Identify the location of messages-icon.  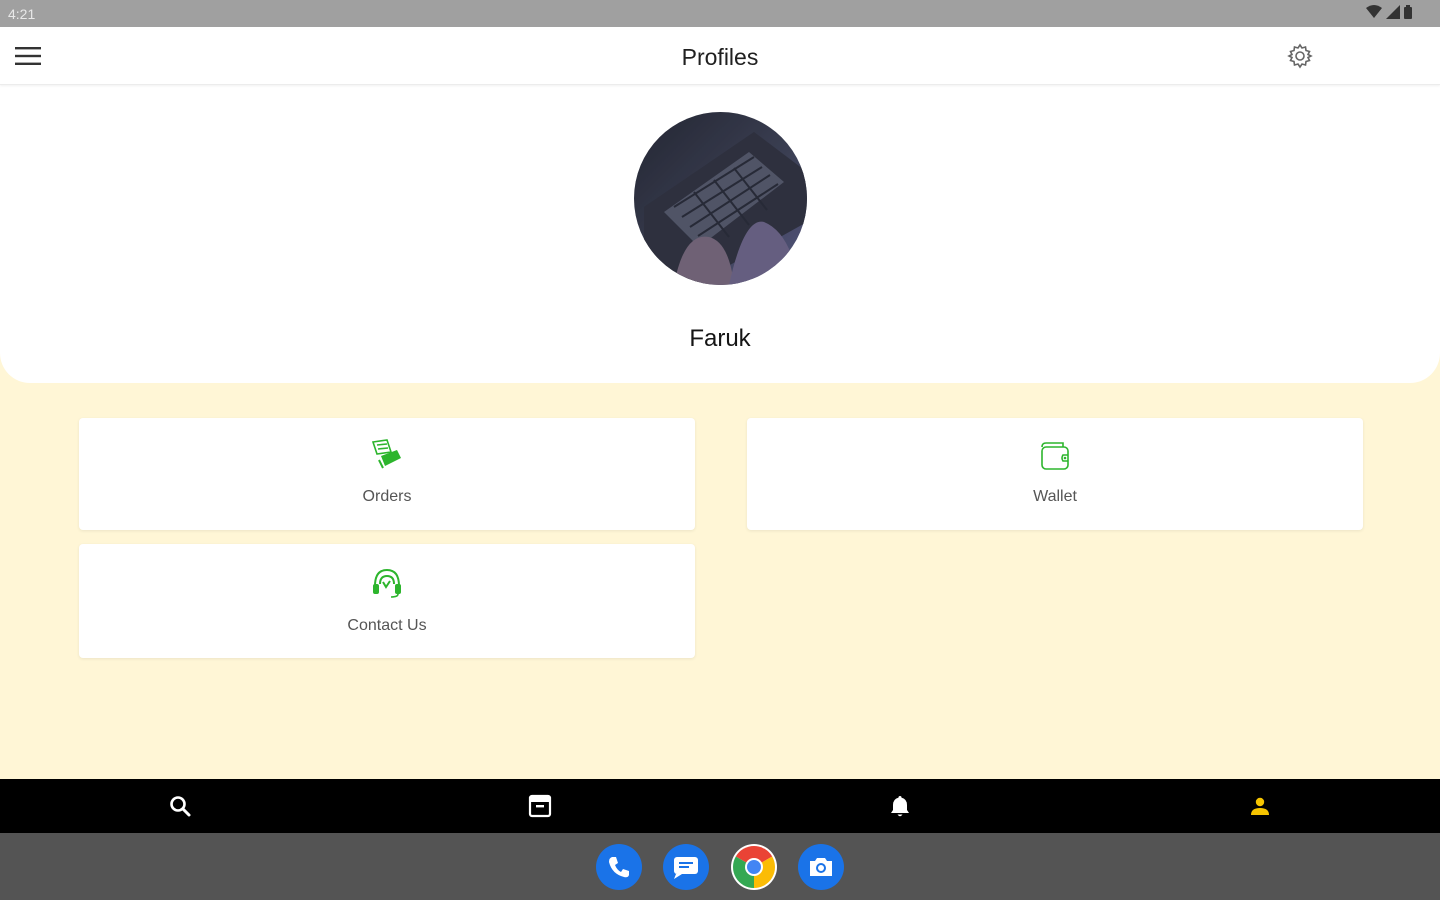
(686, 868).